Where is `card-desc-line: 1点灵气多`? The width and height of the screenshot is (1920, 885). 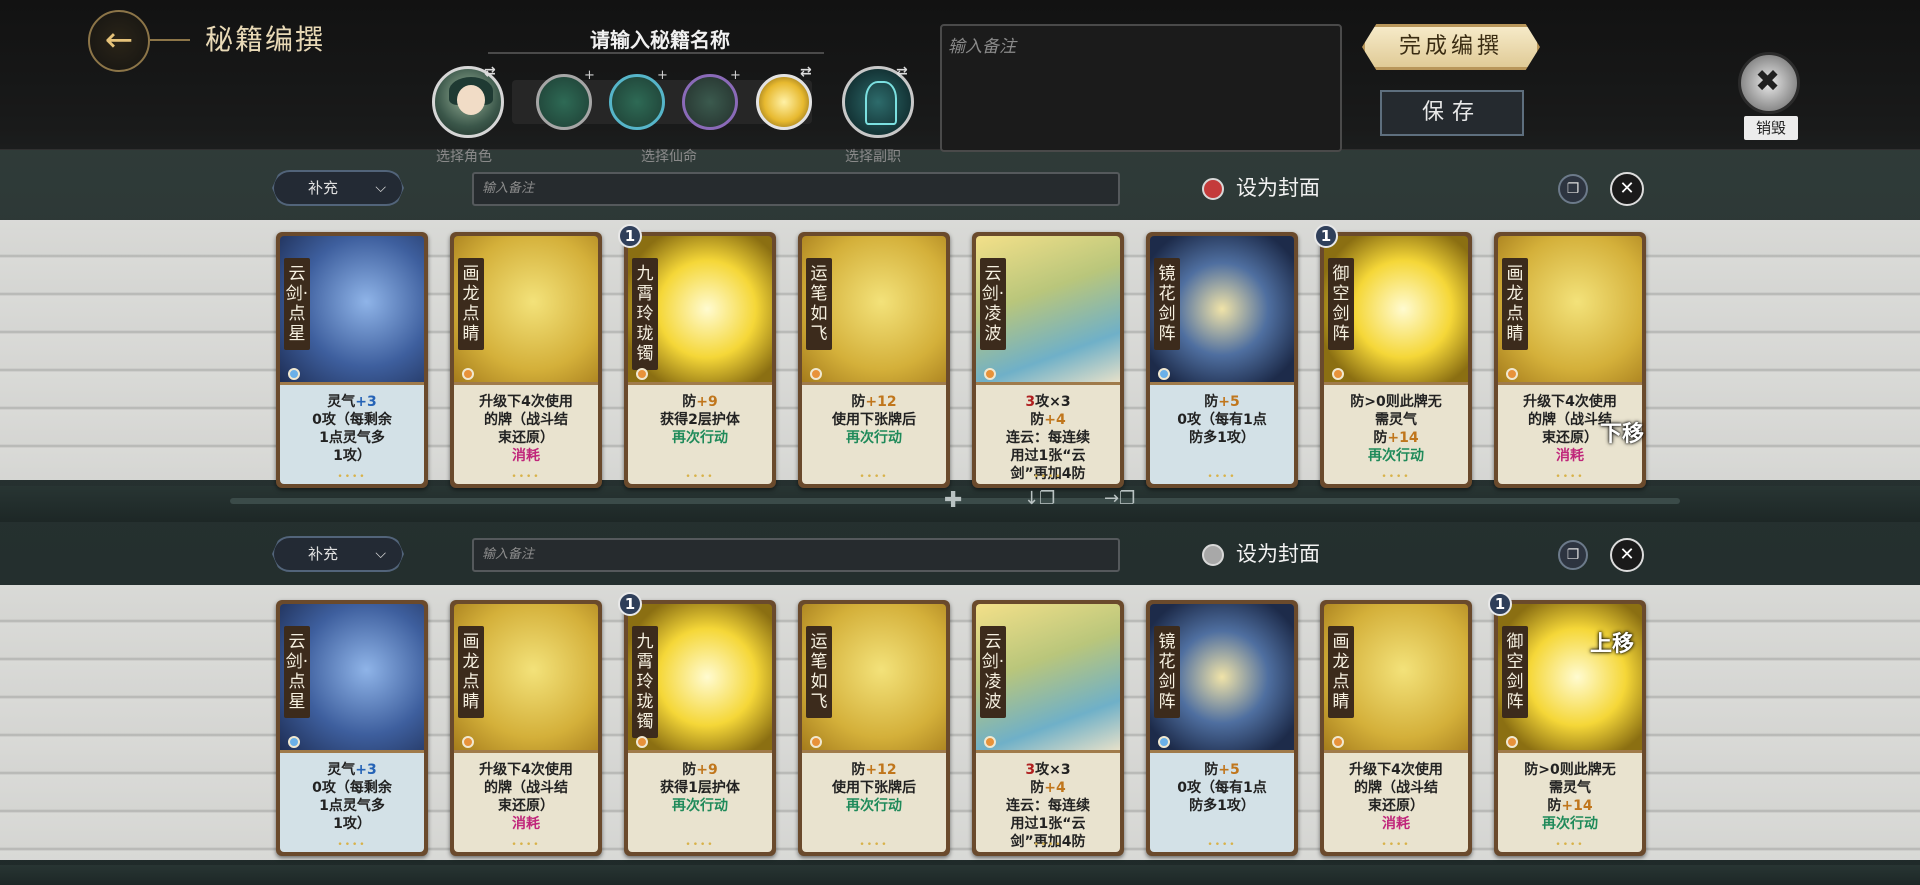
card-desc-line: 1点灵气多 is located at coordinates (352, 438).